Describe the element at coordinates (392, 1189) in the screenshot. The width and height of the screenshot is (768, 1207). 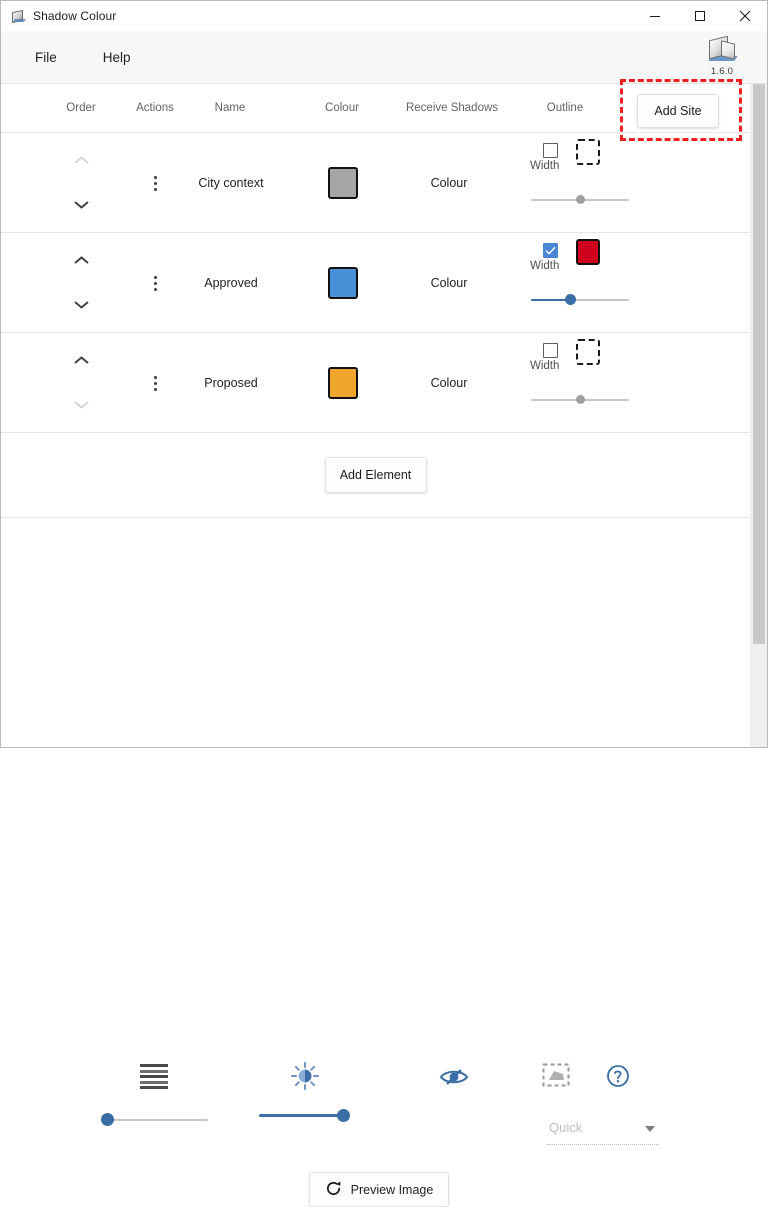
I see `preview-image-label: Preview Image` at that location.